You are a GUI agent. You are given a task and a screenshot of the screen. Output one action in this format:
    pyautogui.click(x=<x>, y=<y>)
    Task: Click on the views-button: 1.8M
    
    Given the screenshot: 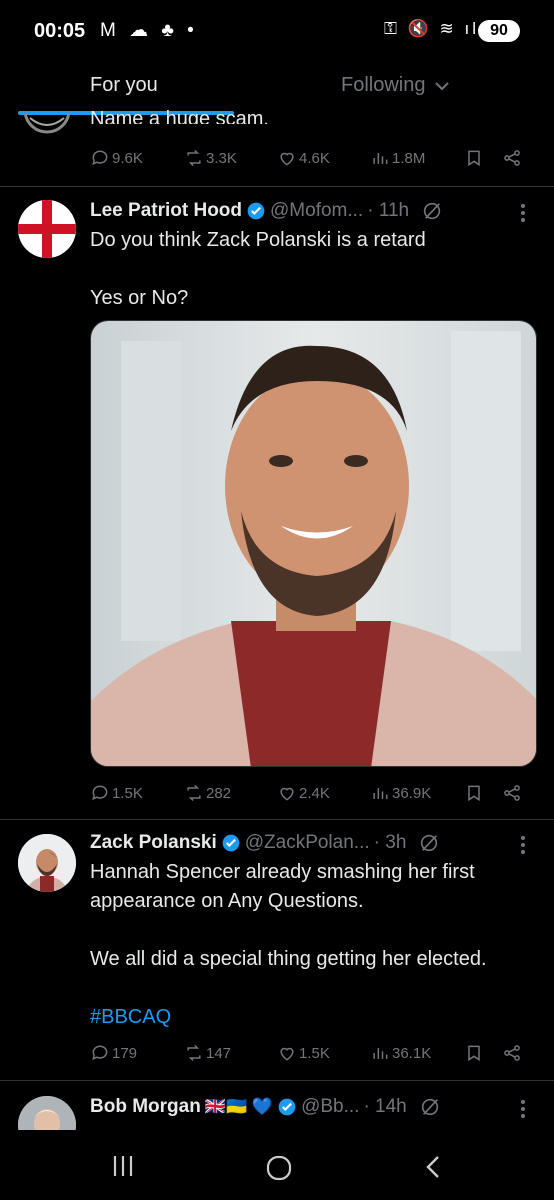 What is the action you would take?
    pyautogui.click(x=397, y=158)
    